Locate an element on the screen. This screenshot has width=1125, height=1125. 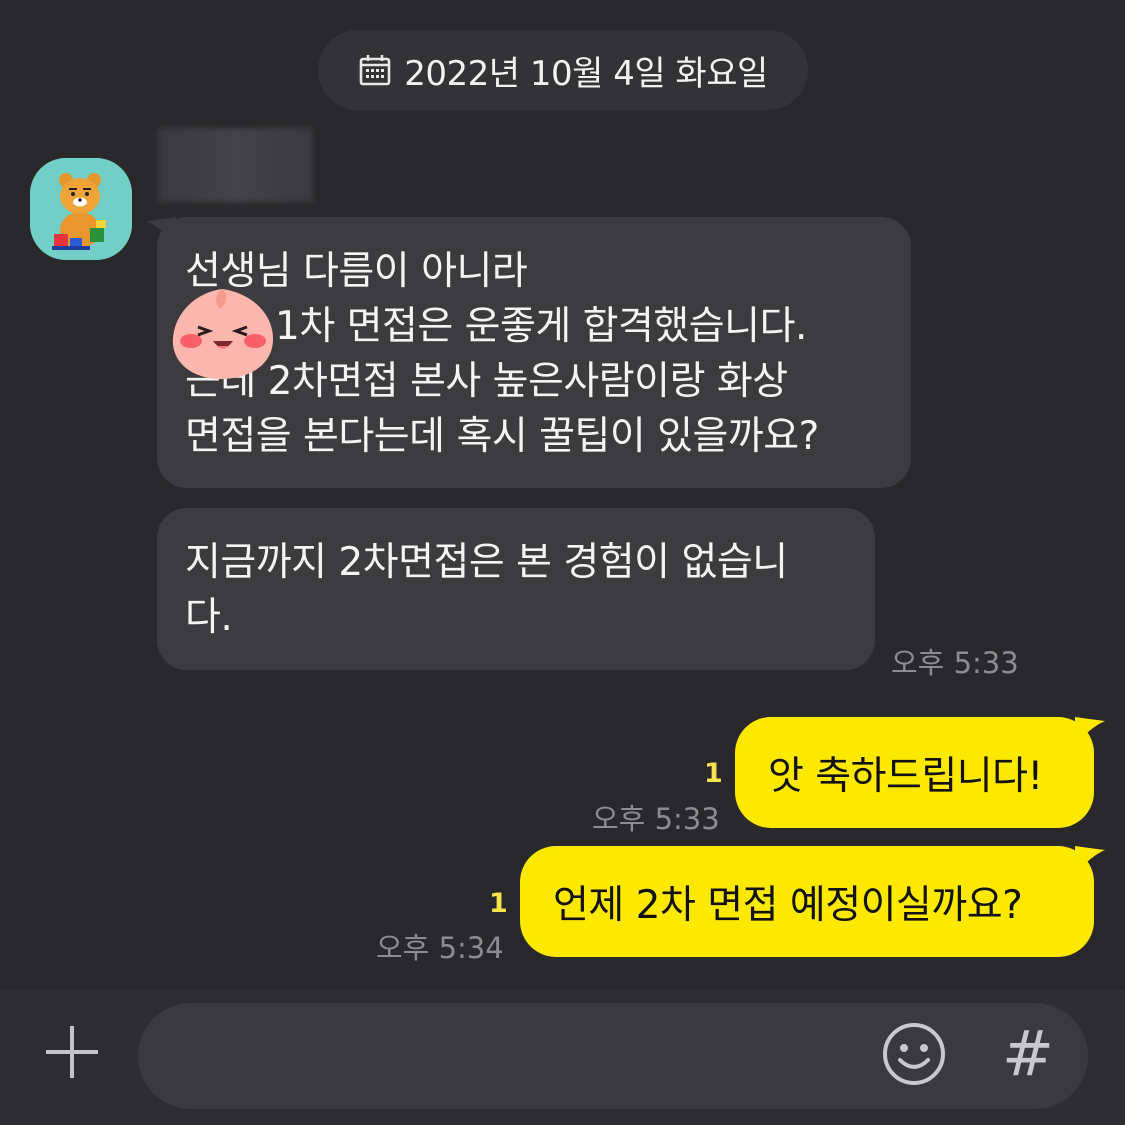
emoji-icon is located at coordinates (914, 1054).